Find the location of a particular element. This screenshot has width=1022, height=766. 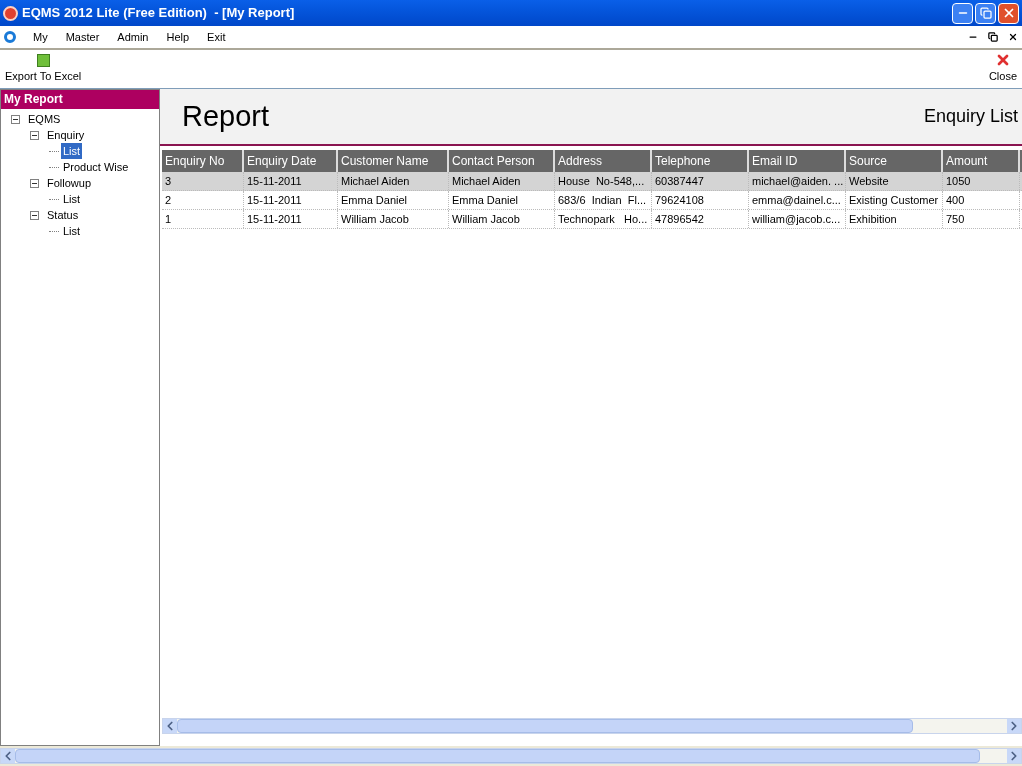

table-row: 1 15-11-2011 William Jacob William Jacob Technopark Ho... 47896542 william@jacob.c... Exhibition 750 is located at coordinates (592, 219).